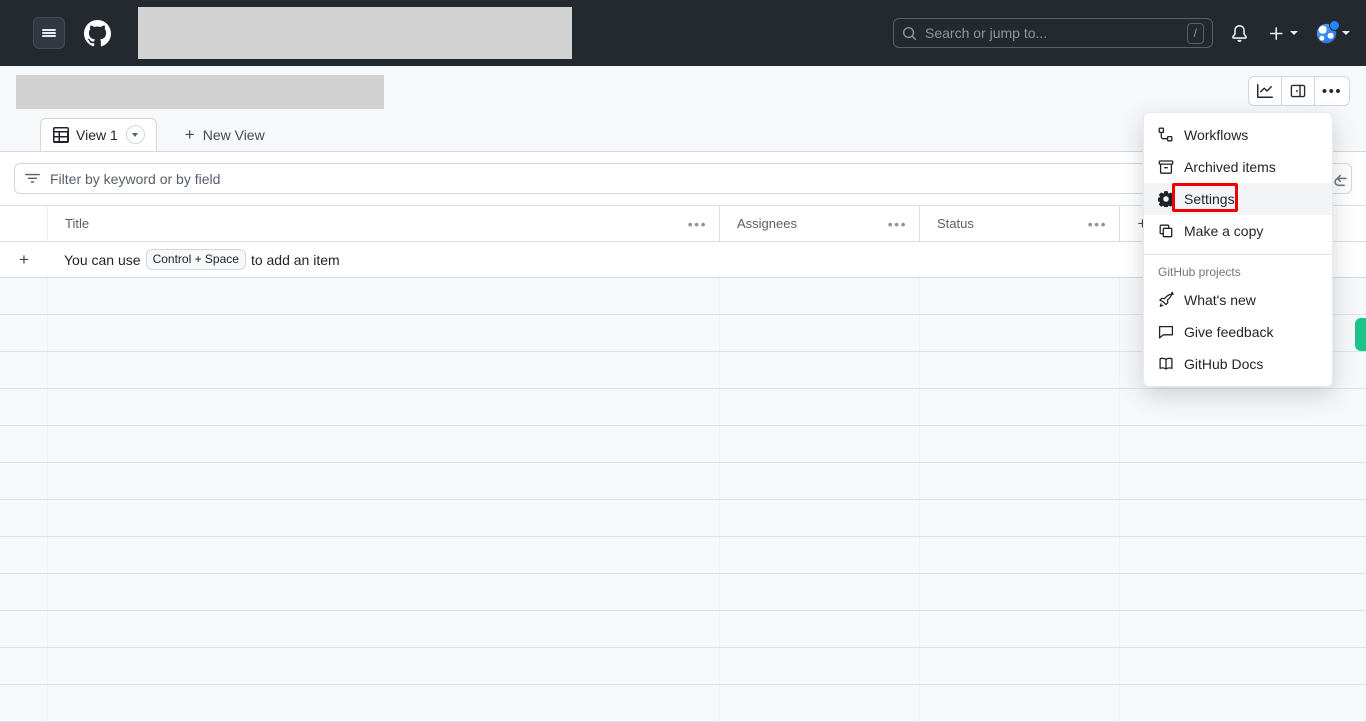 The image size is (1366, 722). What do you see at coordinates (683, 33) in the screenshot?
I see `global-header: Search or jump to... /` at bounding box center [683, 33].